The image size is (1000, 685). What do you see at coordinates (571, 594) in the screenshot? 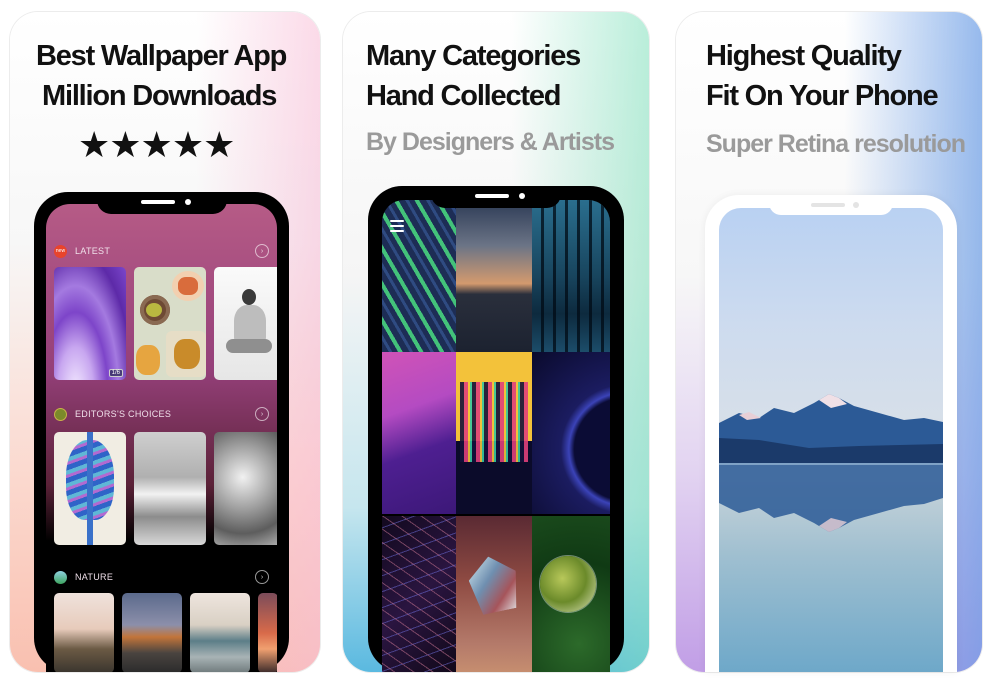
I see `category-tile-bubble` at bounding box center [571, 594].